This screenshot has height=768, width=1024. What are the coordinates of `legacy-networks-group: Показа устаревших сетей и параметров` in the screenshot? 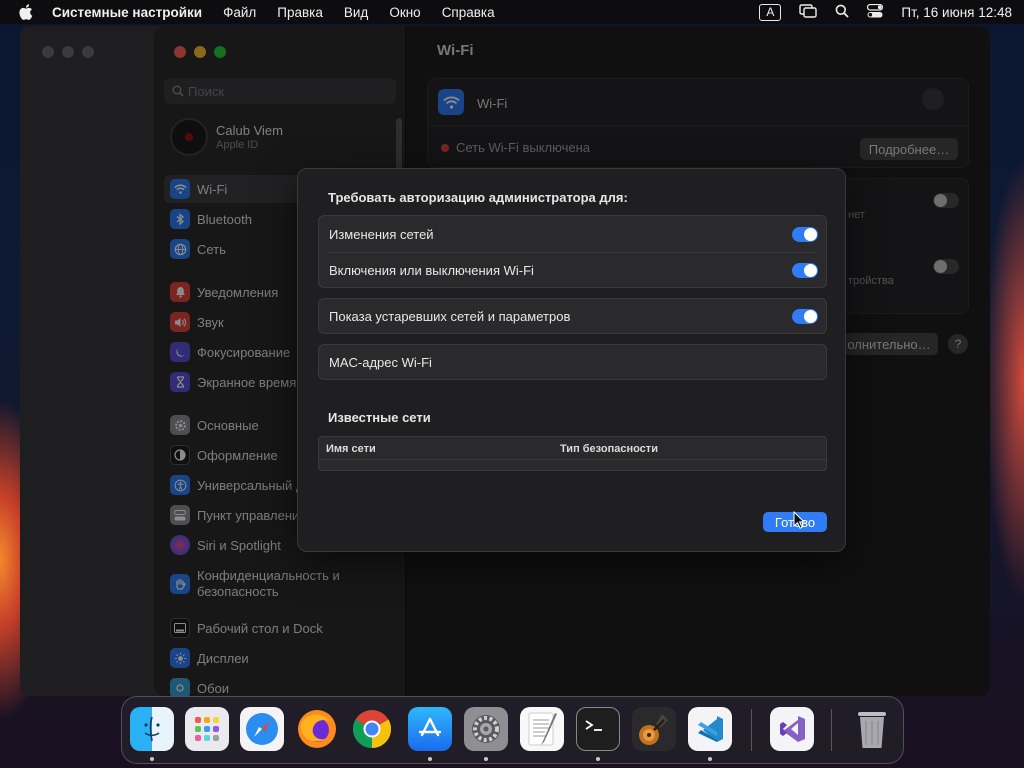 It's located at (572, 316).